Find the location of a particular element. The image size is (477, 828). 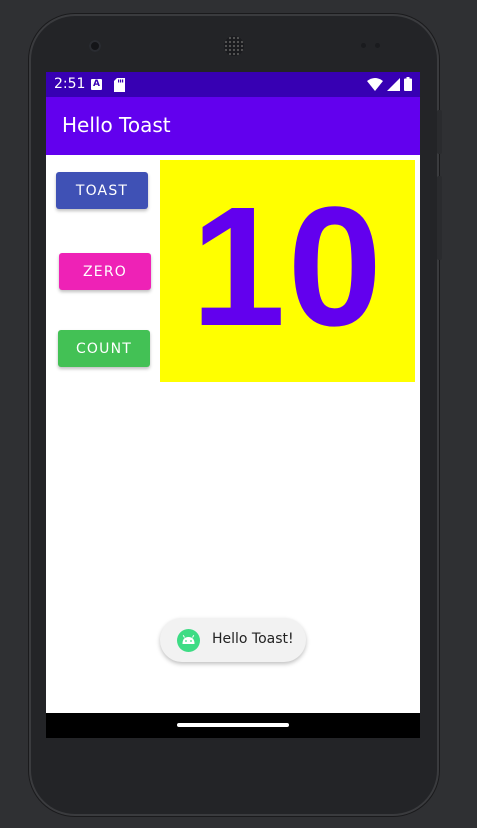

toast-button: TOAST is located at coordinates (102, 190).